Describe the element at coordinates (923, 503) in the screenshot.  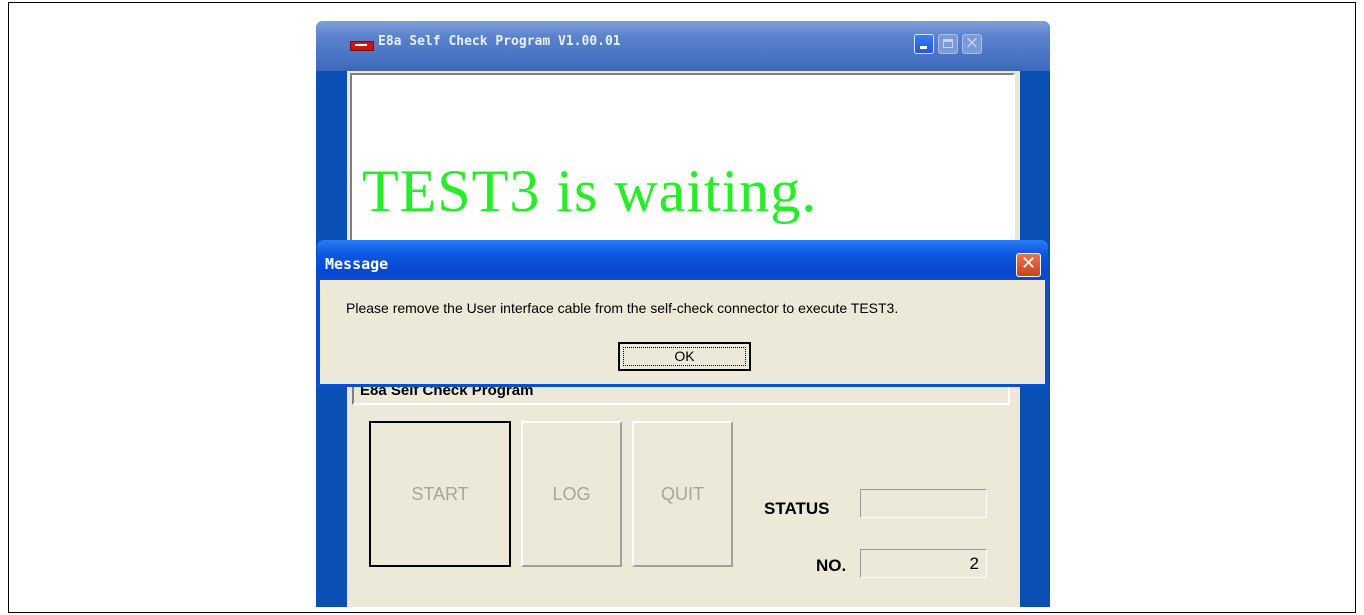
I see `status-field` at that location.